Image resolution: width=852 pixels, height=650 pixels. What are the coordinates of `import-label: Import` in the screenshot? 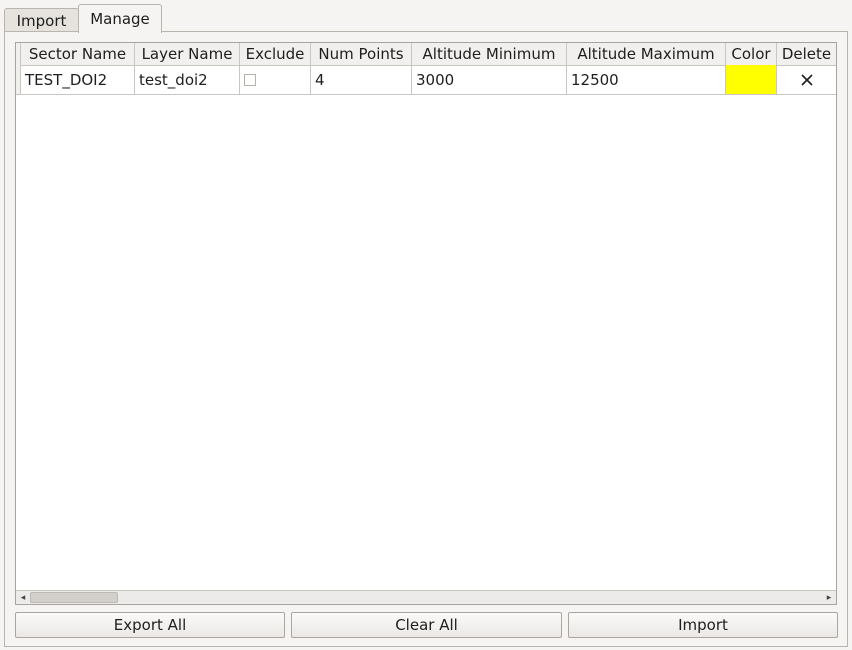 It's located at (703, 625).